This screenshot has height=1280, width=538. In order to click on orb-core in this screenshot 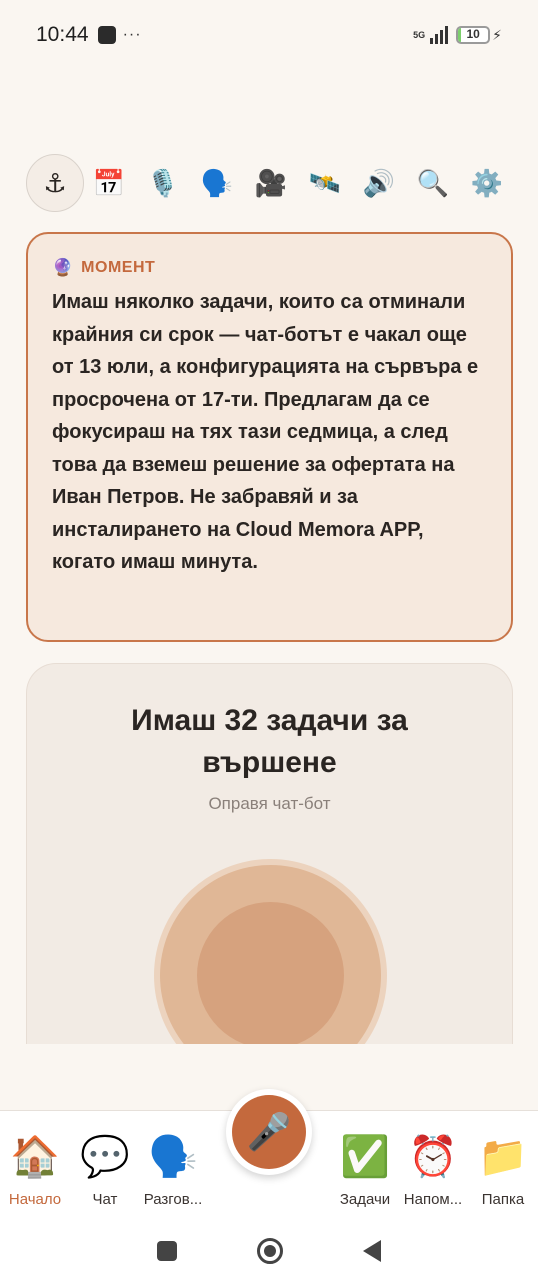, I will do `click(270, 973)`.